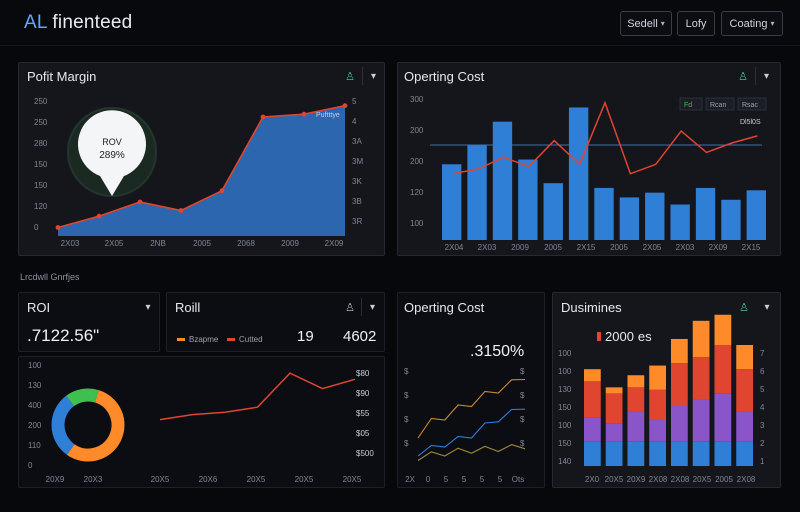 The height and width of the screenshot is (512, 800). What do you see at coordinates (762, 443) in the screenshot?
I see `y-tick-right: 2` at bounding box center [762, 443].